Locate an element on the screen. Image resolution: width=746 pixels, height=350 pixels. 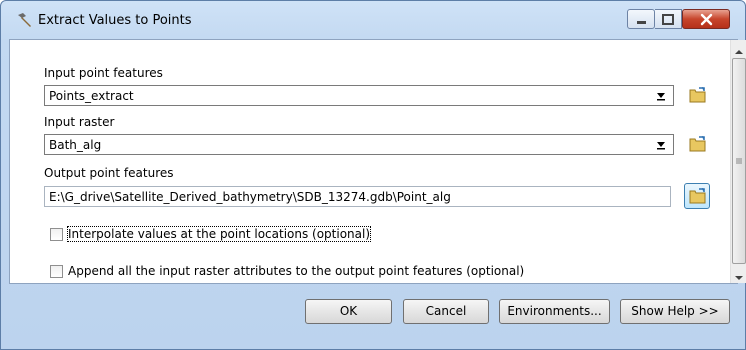
minimize-button is located at coordinates (641, 19).